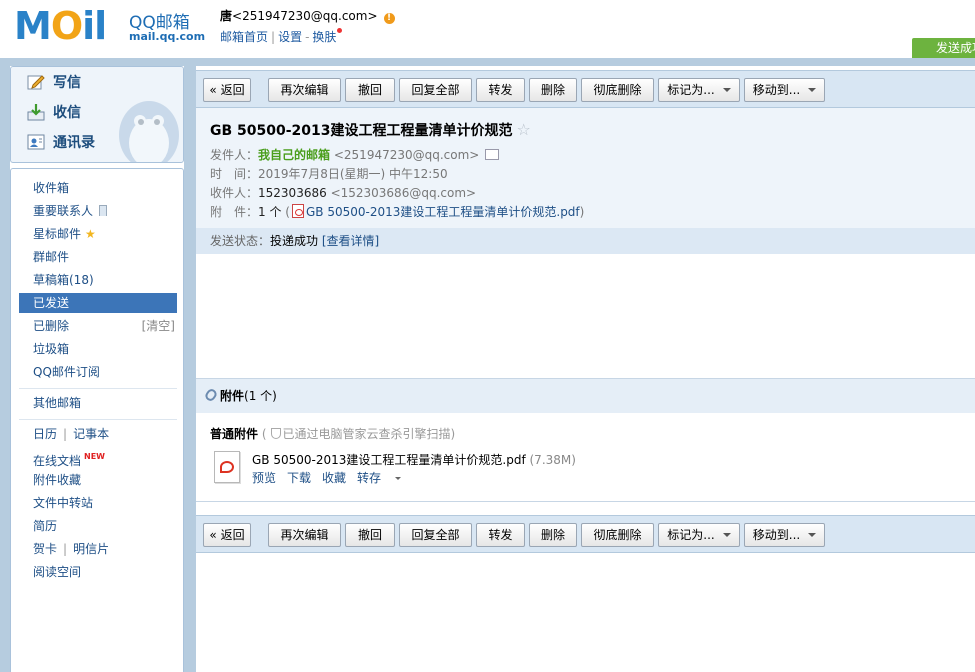  What do you see at coordinates (240, 241) in the screenshot?
I see `status-label: 发送状态：` at bounding box center [240, 241].